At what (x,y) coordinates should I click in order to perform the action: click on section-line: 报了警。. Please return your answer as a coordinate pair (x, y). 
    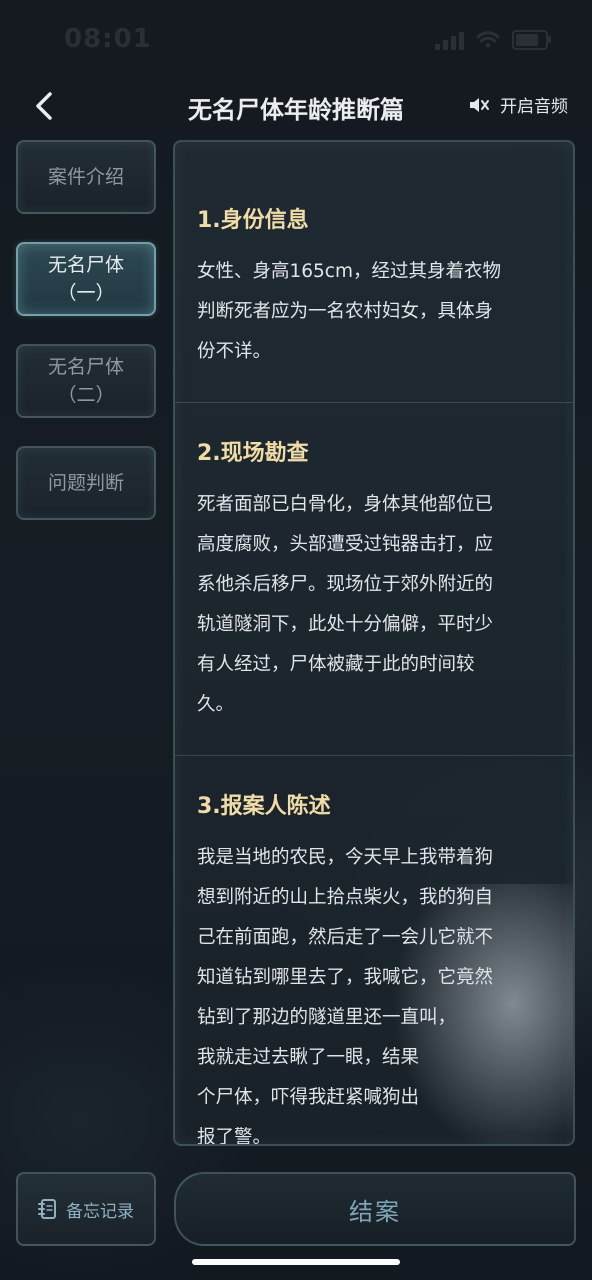
    Looking at the image, I should click on (234, 1136).